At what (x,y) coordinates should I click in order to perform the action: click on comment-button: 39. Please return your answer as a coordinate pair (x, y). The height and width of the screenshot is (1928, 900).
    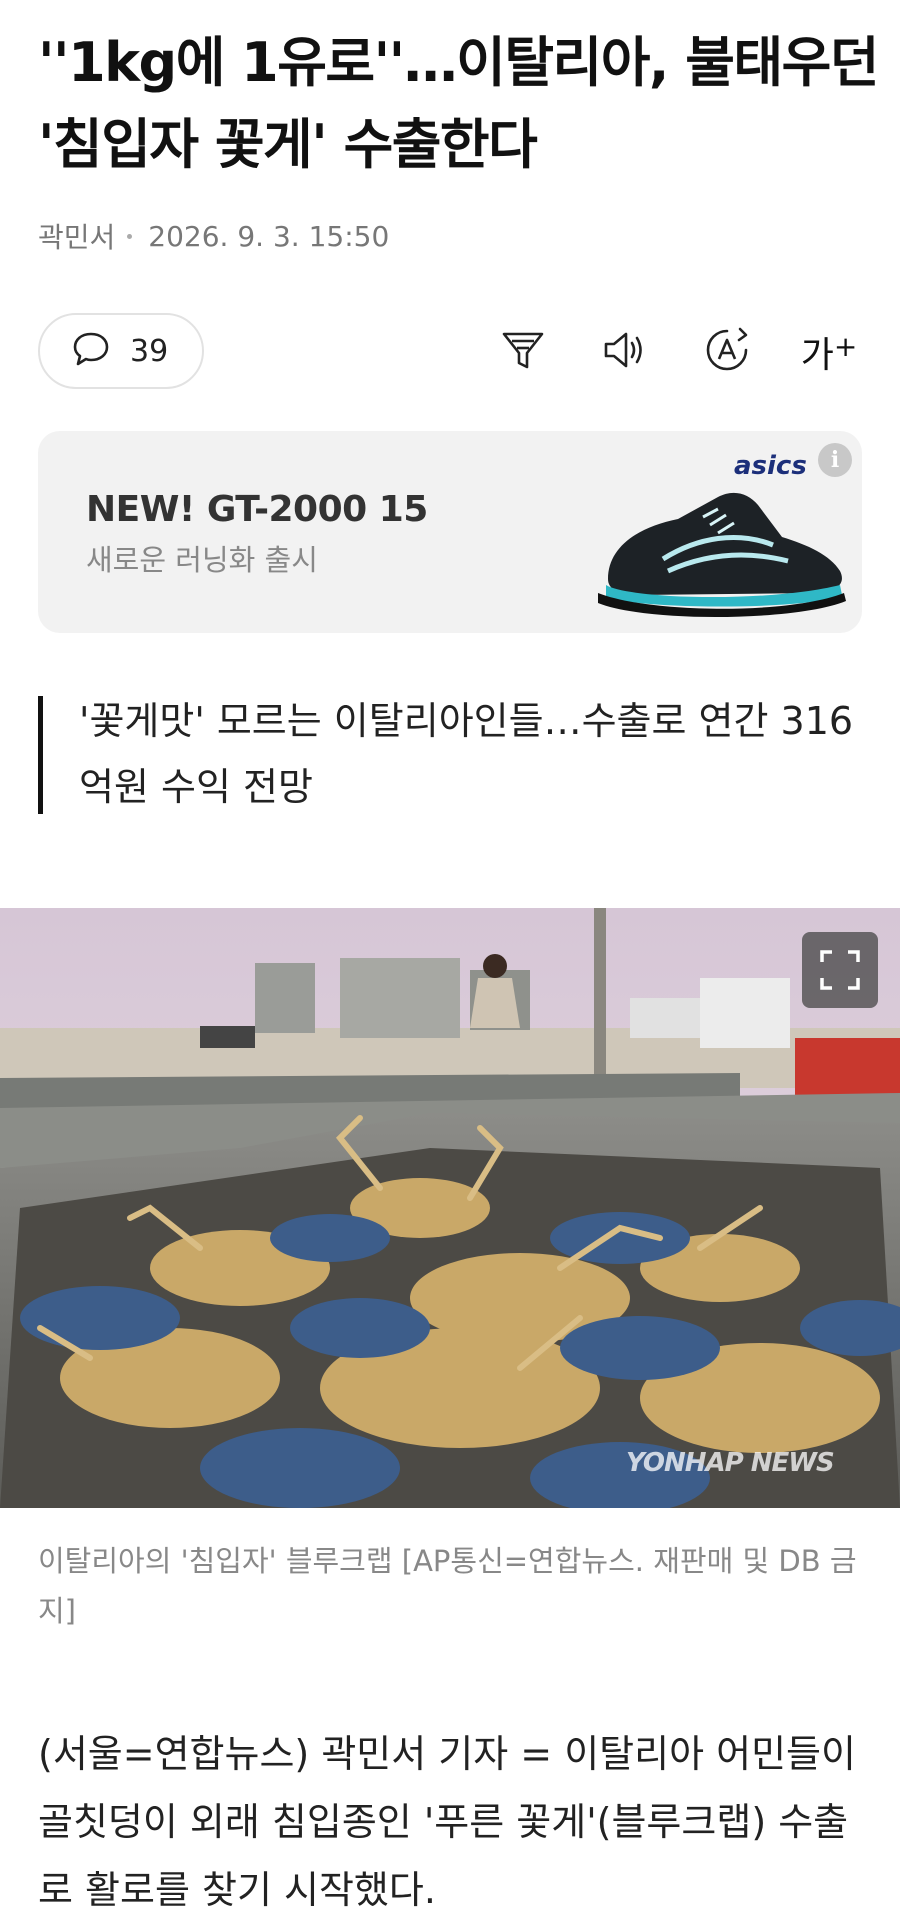
    Looking at the image, I should click on (121, 351).